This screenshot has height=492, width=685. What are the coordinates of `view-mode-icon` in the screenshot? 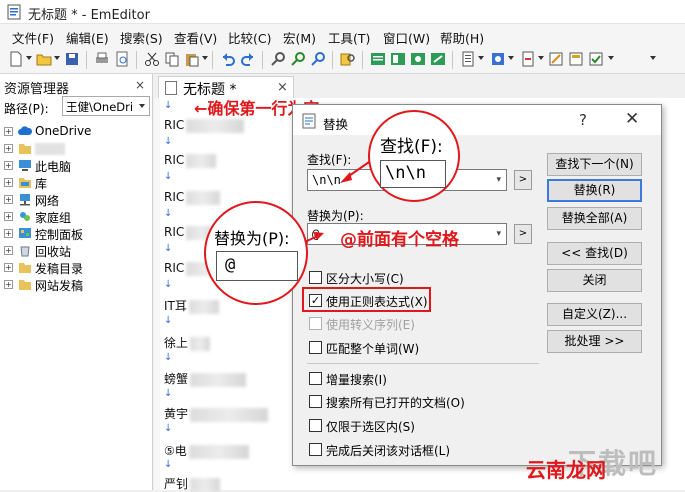 It's located at (378, 59).